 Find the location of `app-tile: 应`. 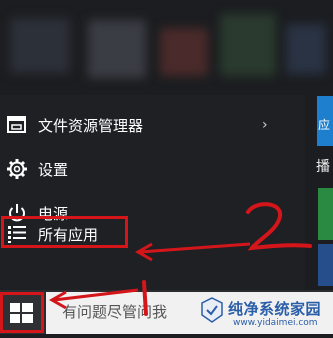

app-tile: 应 is located at coordinates (325, 121).